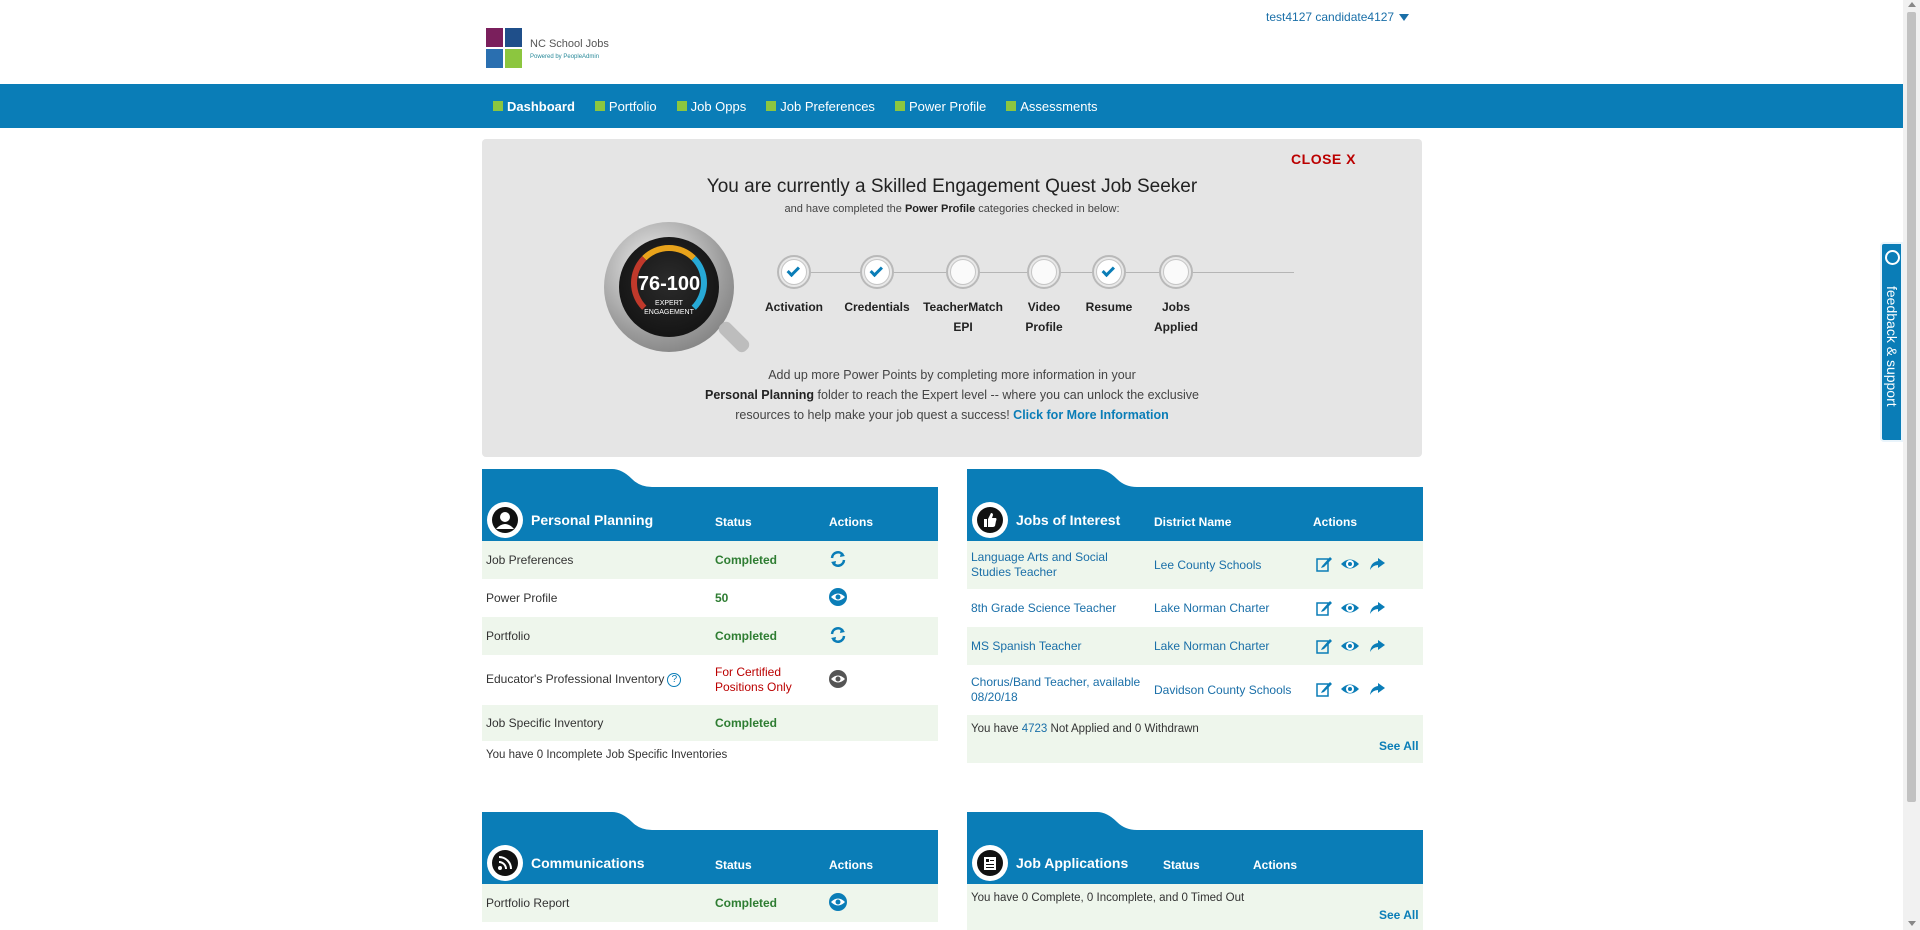 Image resolution: width=1920 pixels, height=930 pixels. Describe the element at coordinates (710, 514) in the screenshot. I see `card-header: Personal Planning Status Actions` at that location.